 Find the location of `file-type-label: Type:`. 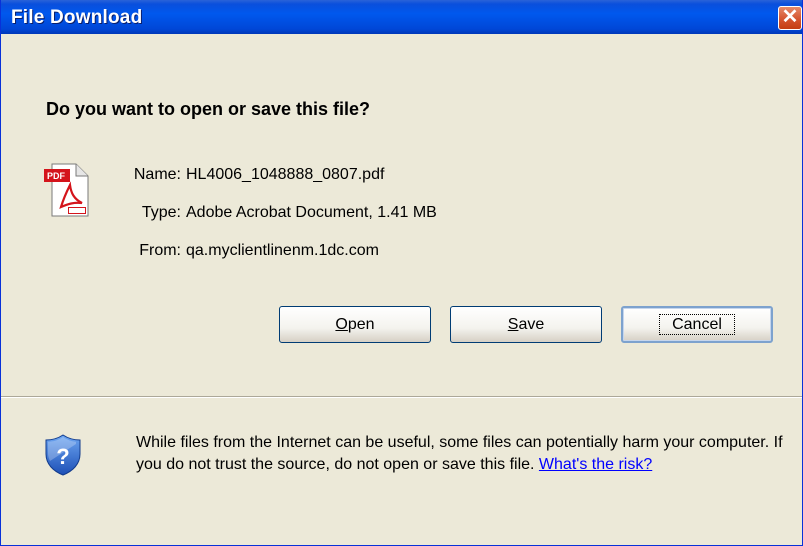

file-type-label: Type: is located at coordinates (161, 212).